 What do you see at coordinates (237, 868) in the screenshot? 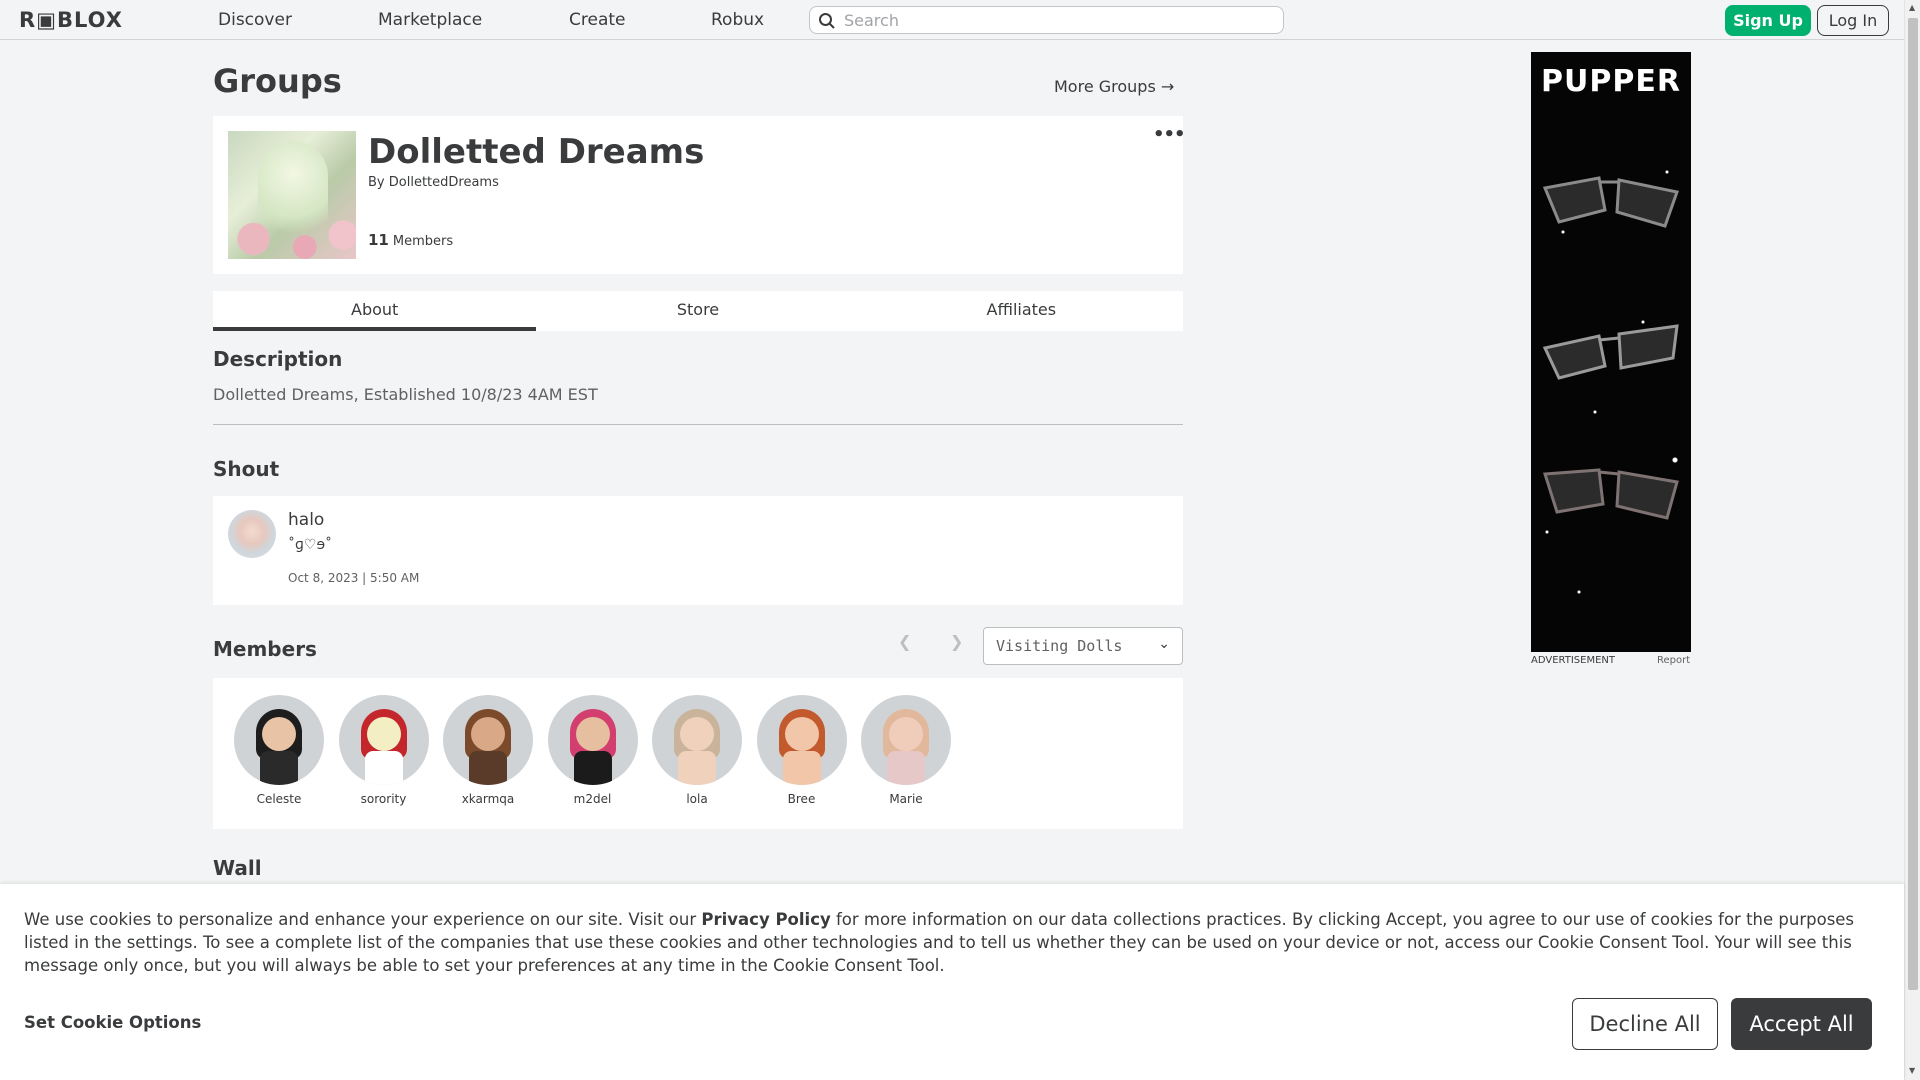
I see `wall-title: Wall` at bounding box center [237, 868].